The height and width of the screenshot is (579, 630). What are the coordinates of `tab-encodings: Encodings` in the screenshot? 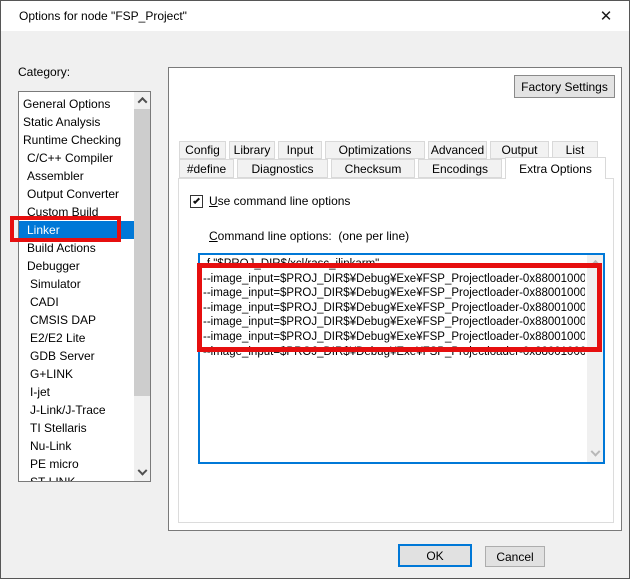 It's located at (460, 168).